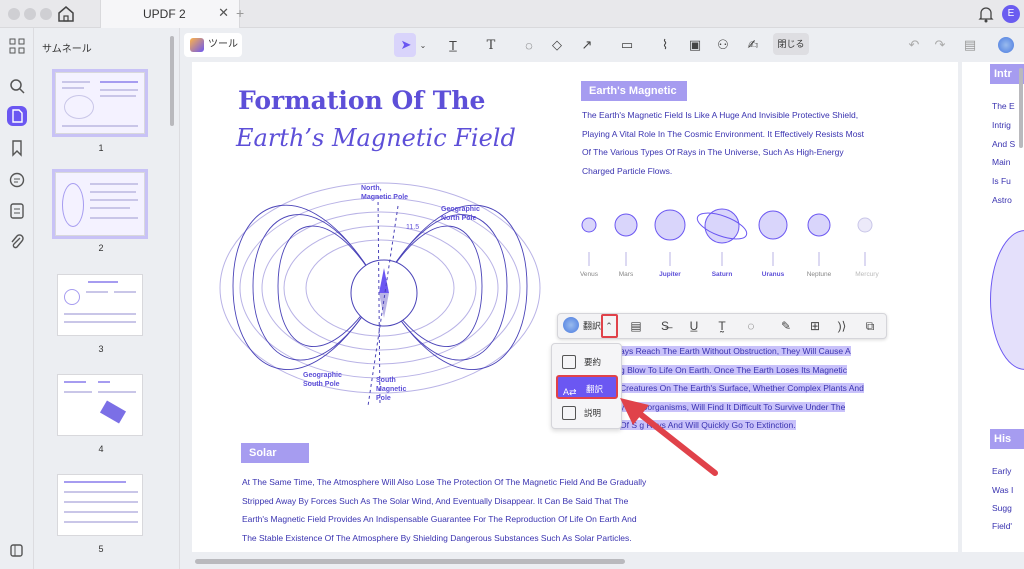 The image size is (1024, 569). Describe the element at coordinates (634, 91) in the screenshot. I see `section-heading: Earth's Magnetic` at that location.